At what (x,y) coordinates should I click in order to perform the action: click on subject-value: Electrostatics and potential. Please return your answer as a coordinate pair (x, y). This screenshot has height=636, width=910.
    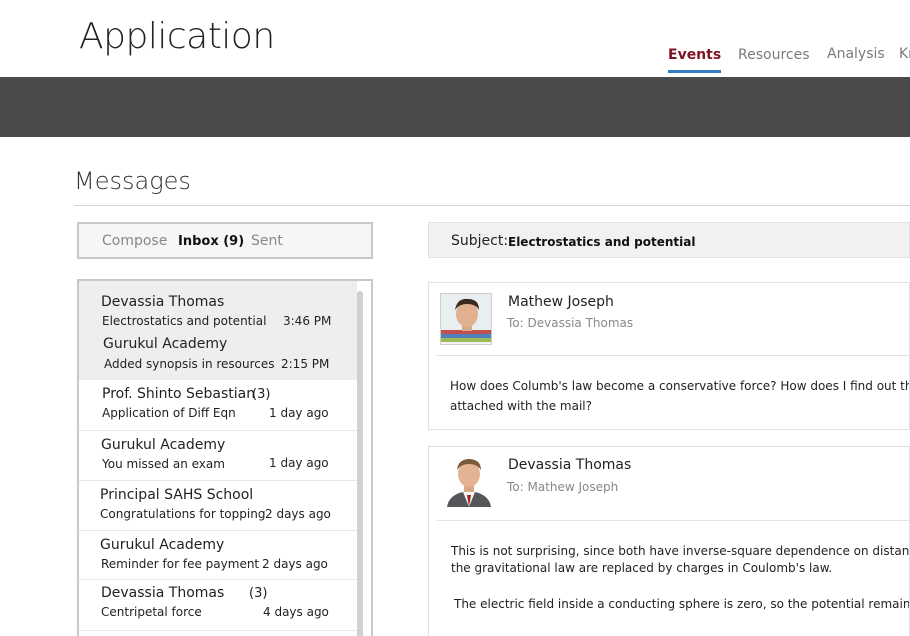
    Looking at the image, I should click on (602, 242).